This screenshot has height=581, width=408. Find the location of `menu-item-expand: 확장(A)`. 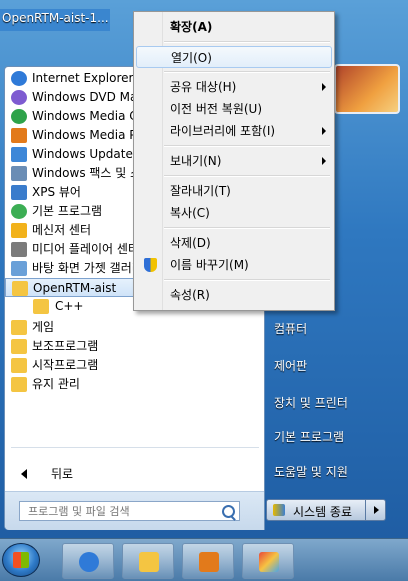

menu-item-expand: 확장(A) is located at coordinates (234, 27).